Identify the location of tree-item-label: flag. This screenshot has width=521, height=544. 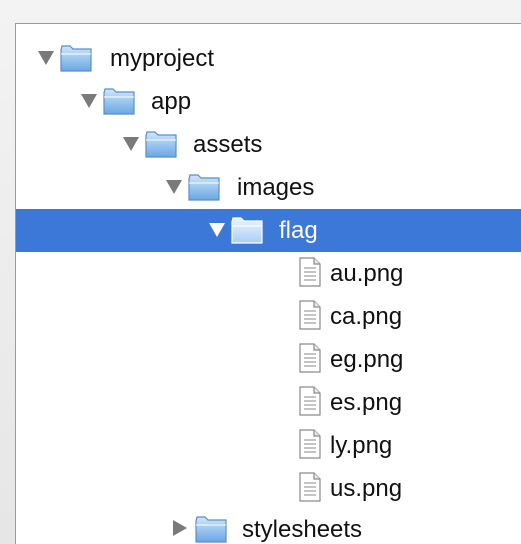
(298, 230).